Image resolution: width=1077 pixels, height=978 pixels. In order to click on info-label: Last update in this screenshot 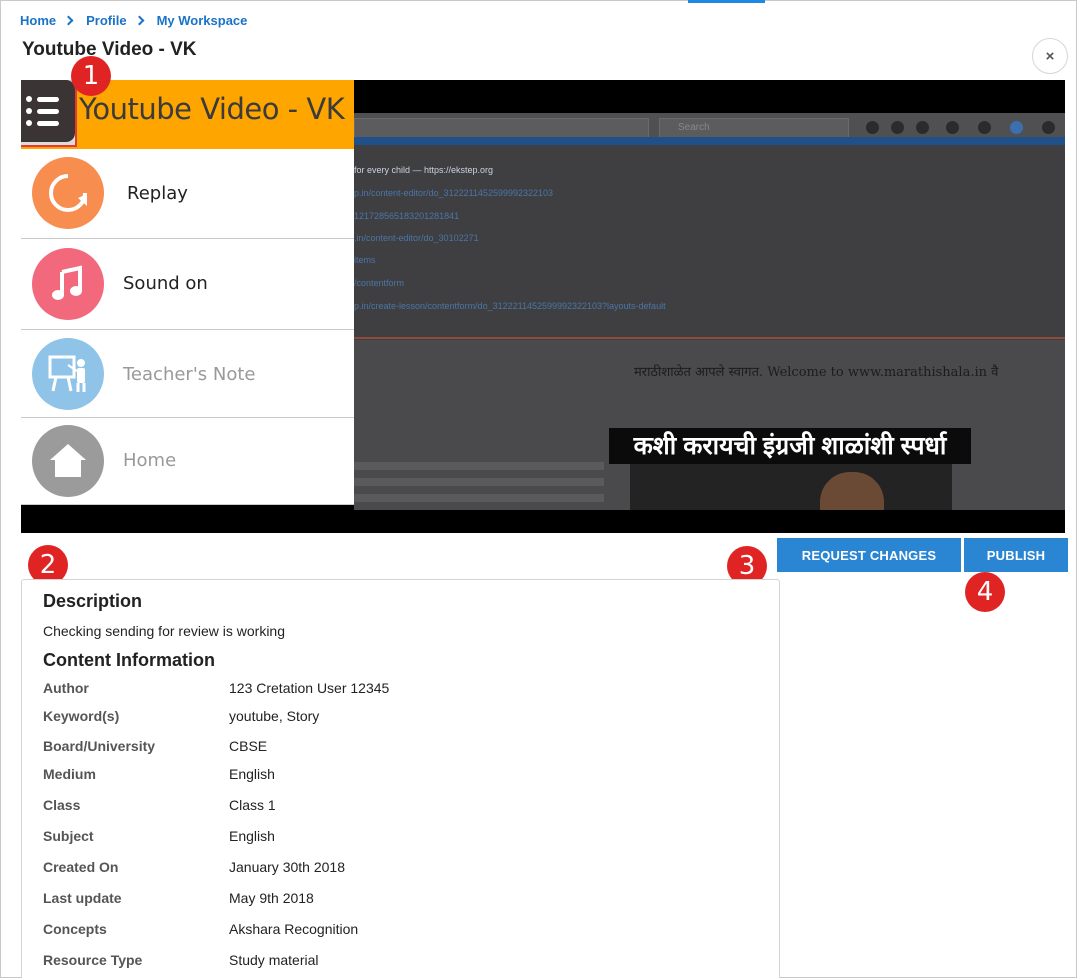, I will do `click(82, 898)`.